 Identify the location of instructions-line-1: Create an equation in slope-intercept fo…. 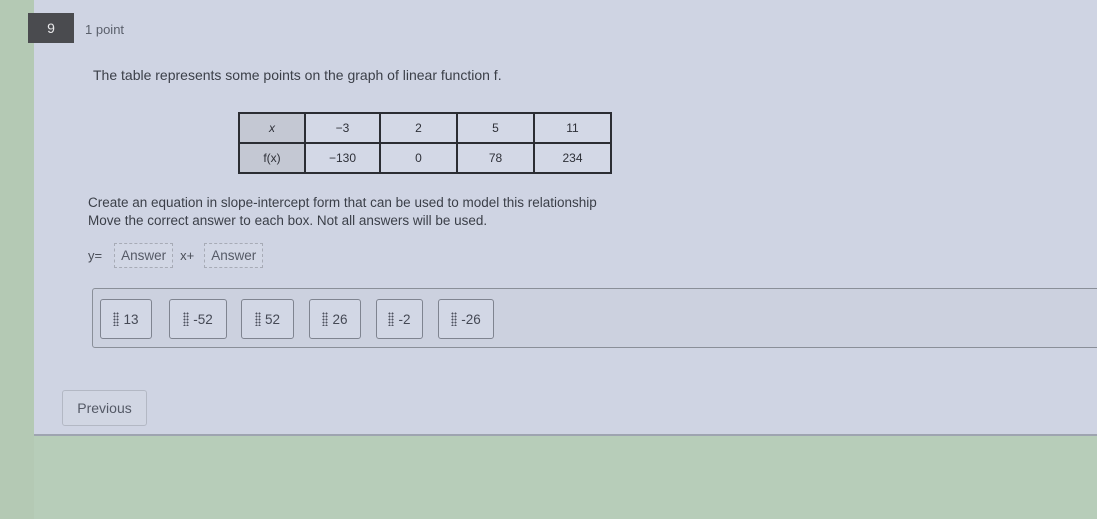
(342, 202).